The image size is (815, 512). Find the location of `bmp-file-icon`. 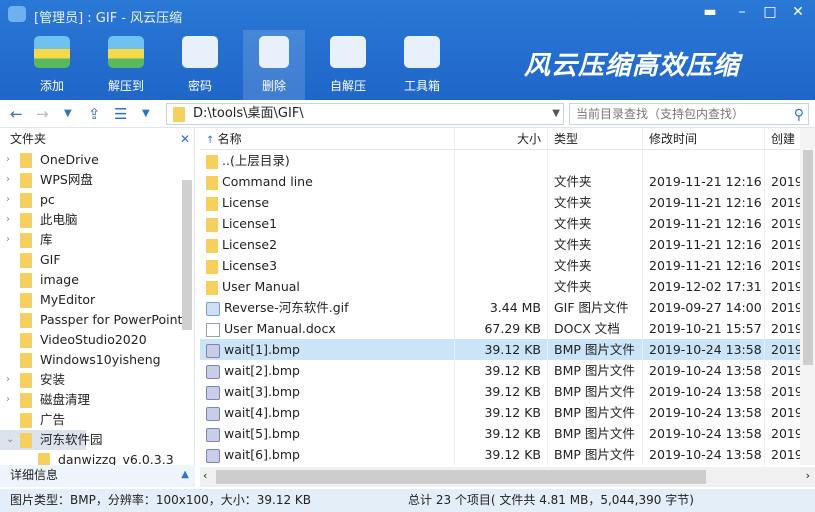

bmp-file-icon is located at coordinates (213, 392).